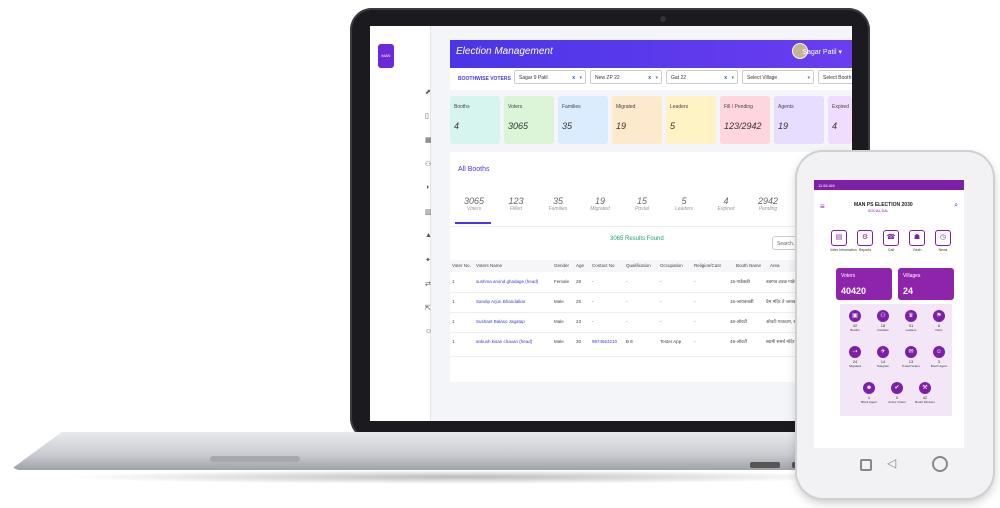 This screenshot has width=1000, height=508. What do you see at coordinates (897, 393) in the screenshot?
I see `grid-active-voters: ✔ 0 Active Voters` at bounding box center [897, 393].